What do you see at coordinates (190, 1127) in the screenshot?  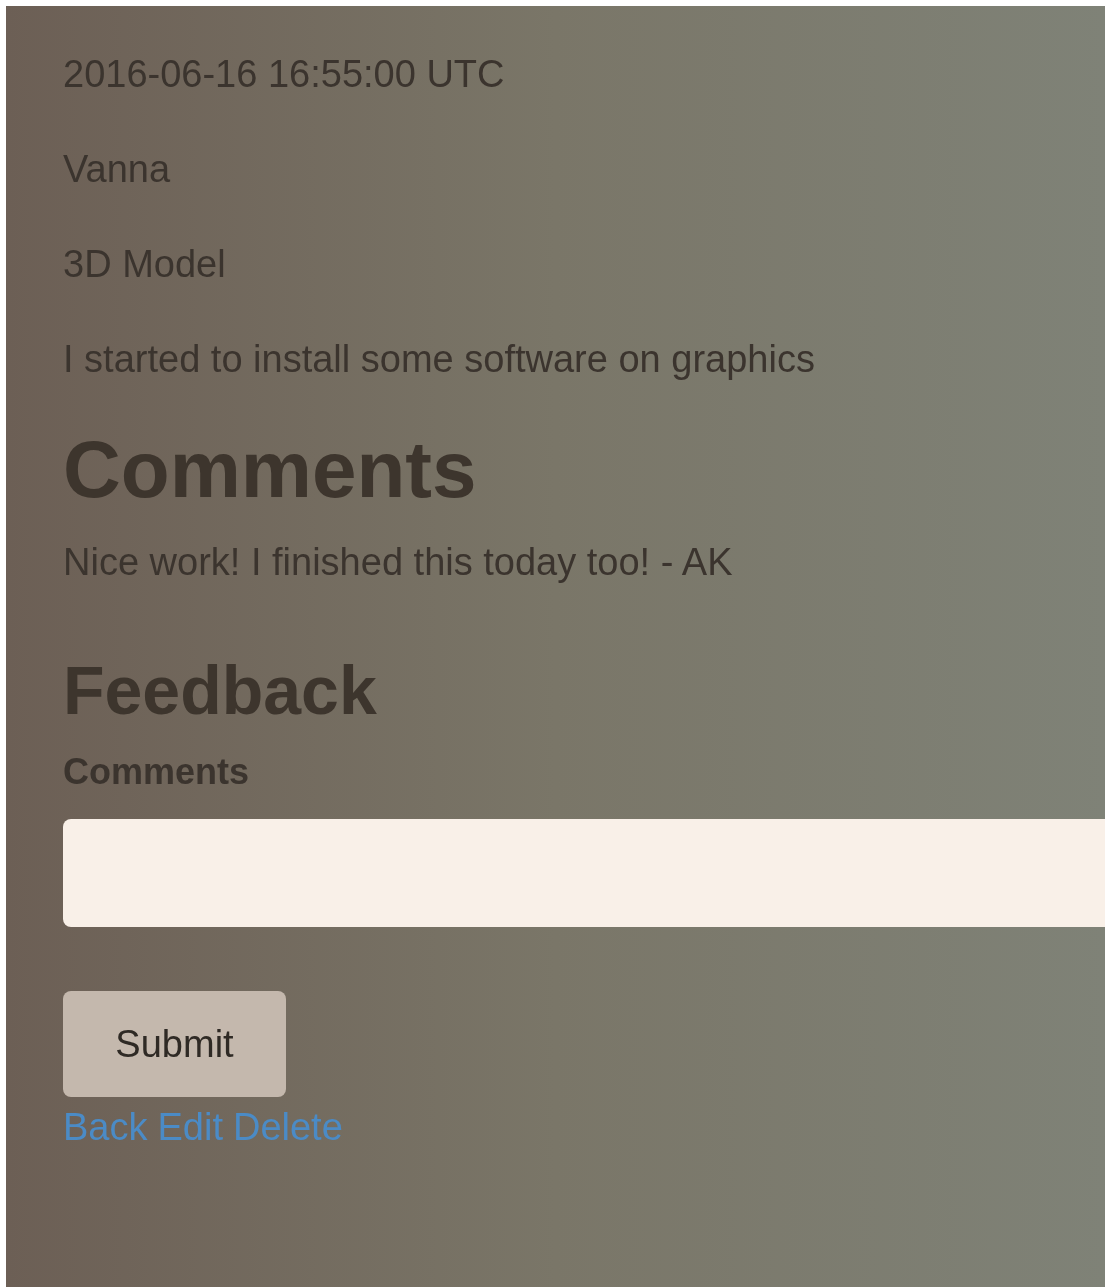 I see `action-link: Edit` at bounding box center [190, 1127].